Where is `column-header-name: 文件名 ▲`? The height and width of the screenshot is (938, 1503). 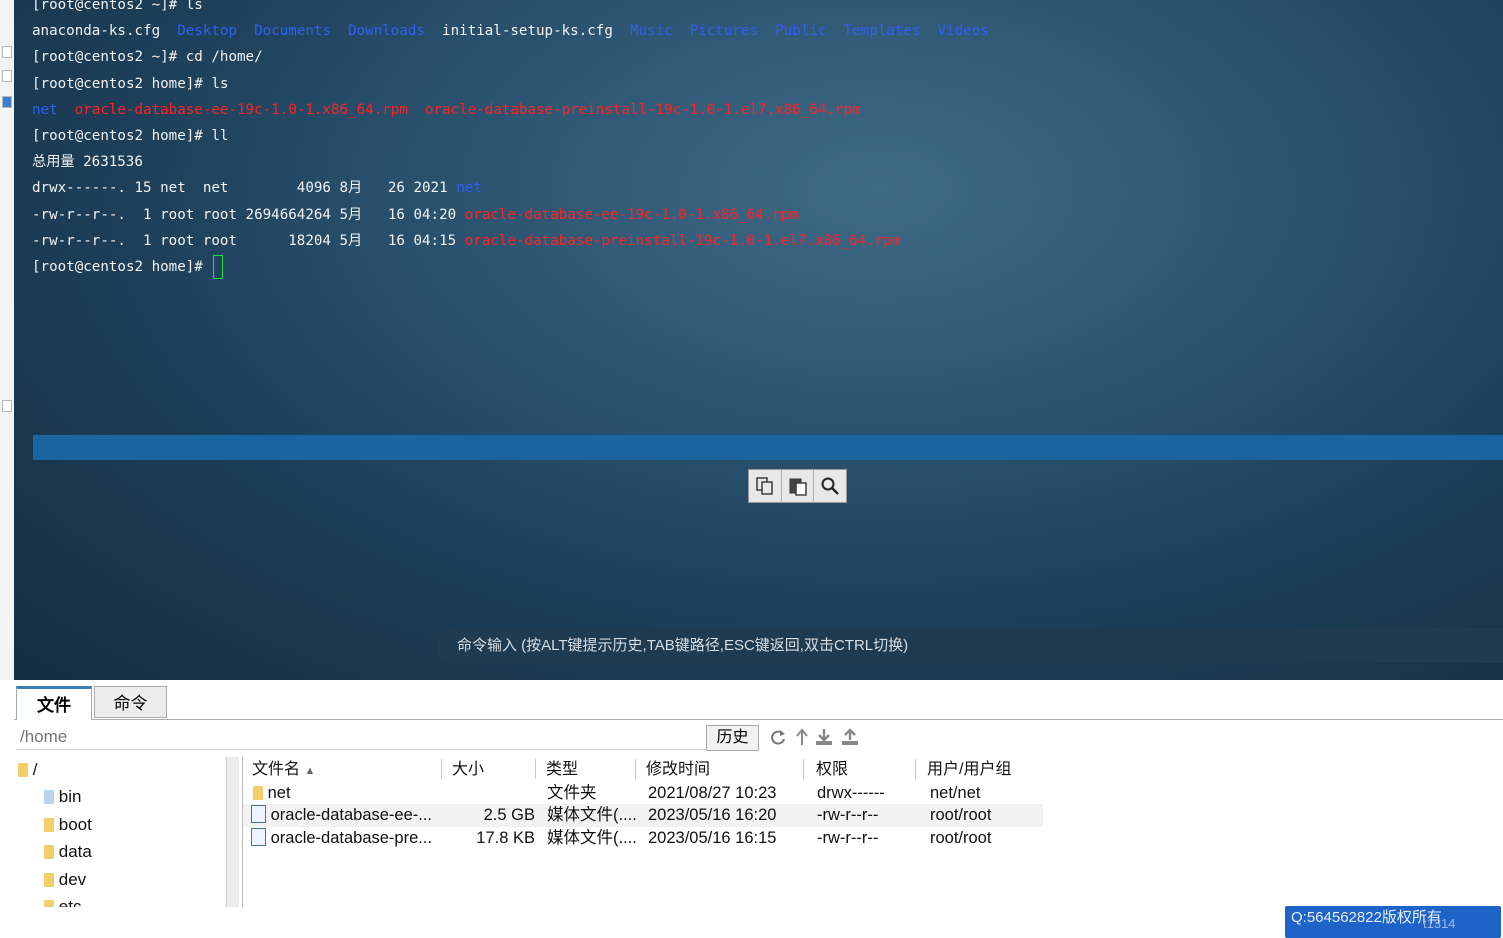 column-header-name: 文件名 ▲ is located at coordinates (347, 770).